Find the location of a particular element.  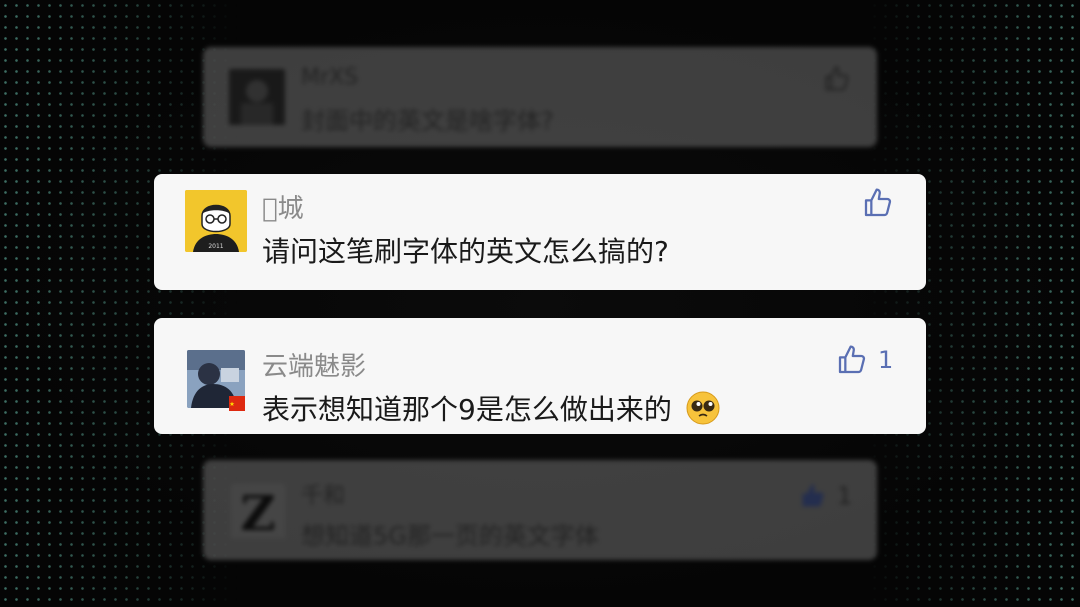

svg-text: Z is located at coordinates (257, 512).